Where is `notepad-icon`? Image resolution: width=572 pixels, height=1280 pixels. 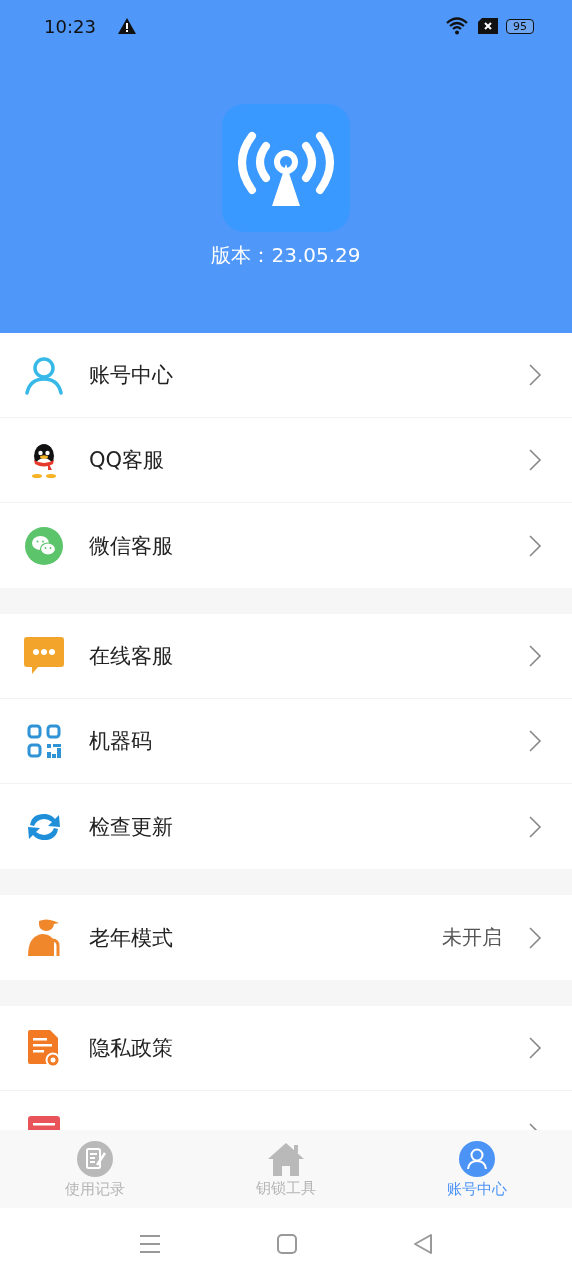
notepad-icon is located at coordinates (95, 1158).